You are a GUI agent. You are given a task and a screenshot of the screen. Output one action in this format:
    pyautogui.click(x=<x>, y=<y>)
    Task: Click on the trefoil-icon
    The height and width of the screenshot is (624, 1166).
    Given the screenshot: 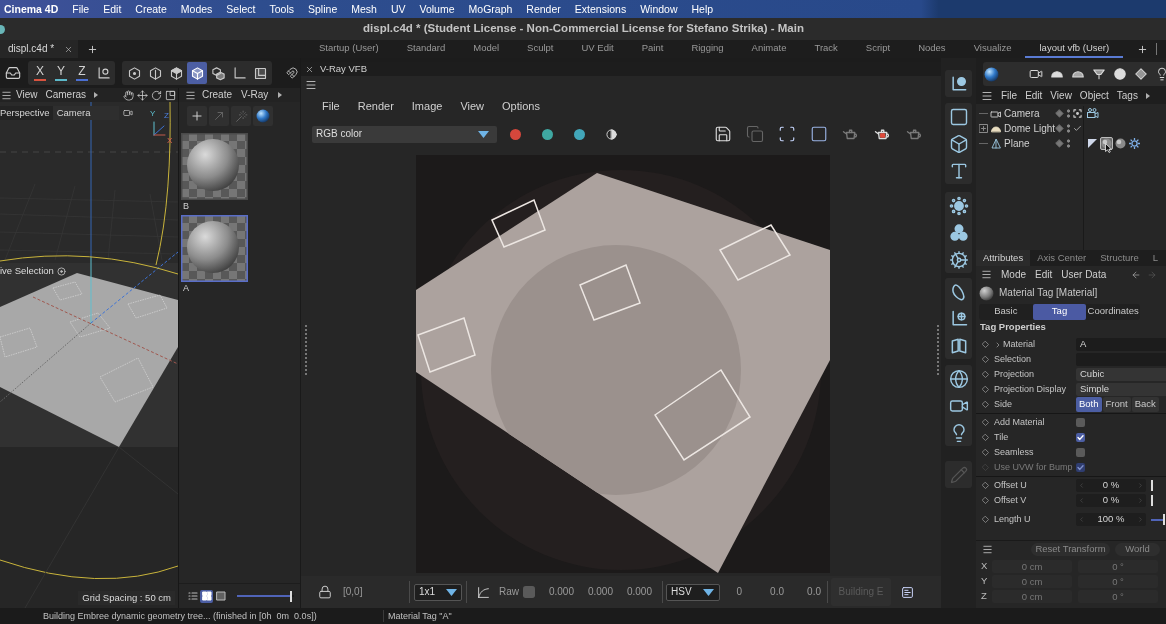 What is the action you would take?
    pyautogui.click(x=958, y=232)
    